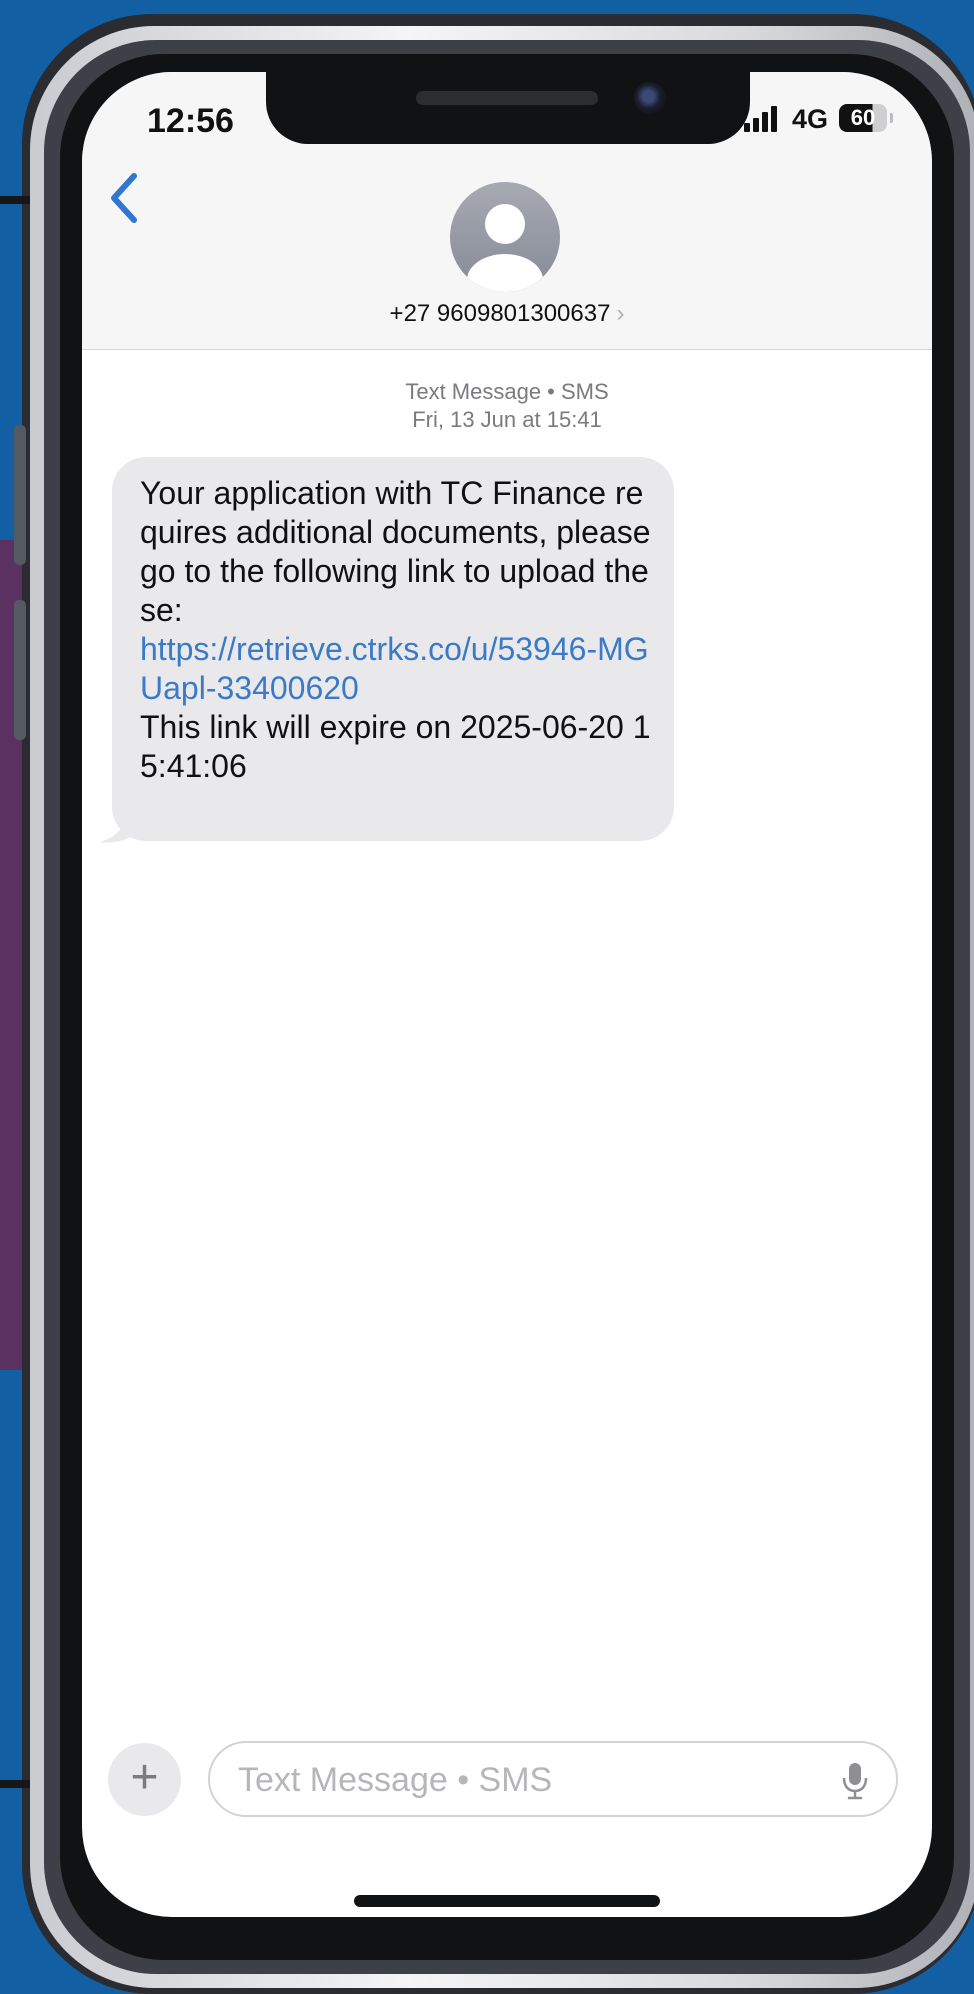 The image size is (974, 1994). What do you see at coordinates (507, 98) in the screenshot?
I see `earpiece-speaker` at bounding box center [507, 98].